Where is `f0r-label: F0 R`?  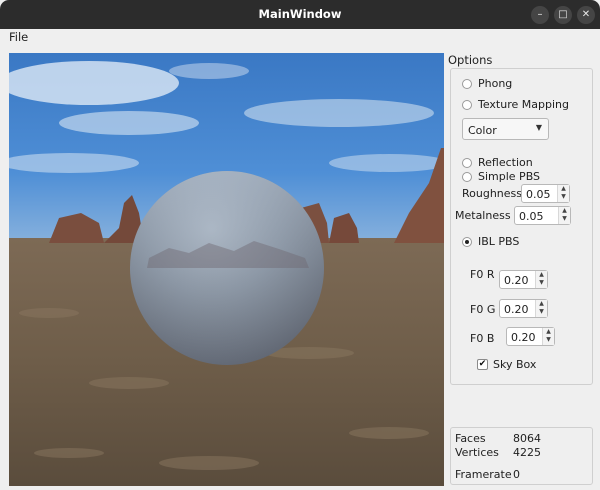
f0r-label: F0 R is located at coordinates (482, 274).